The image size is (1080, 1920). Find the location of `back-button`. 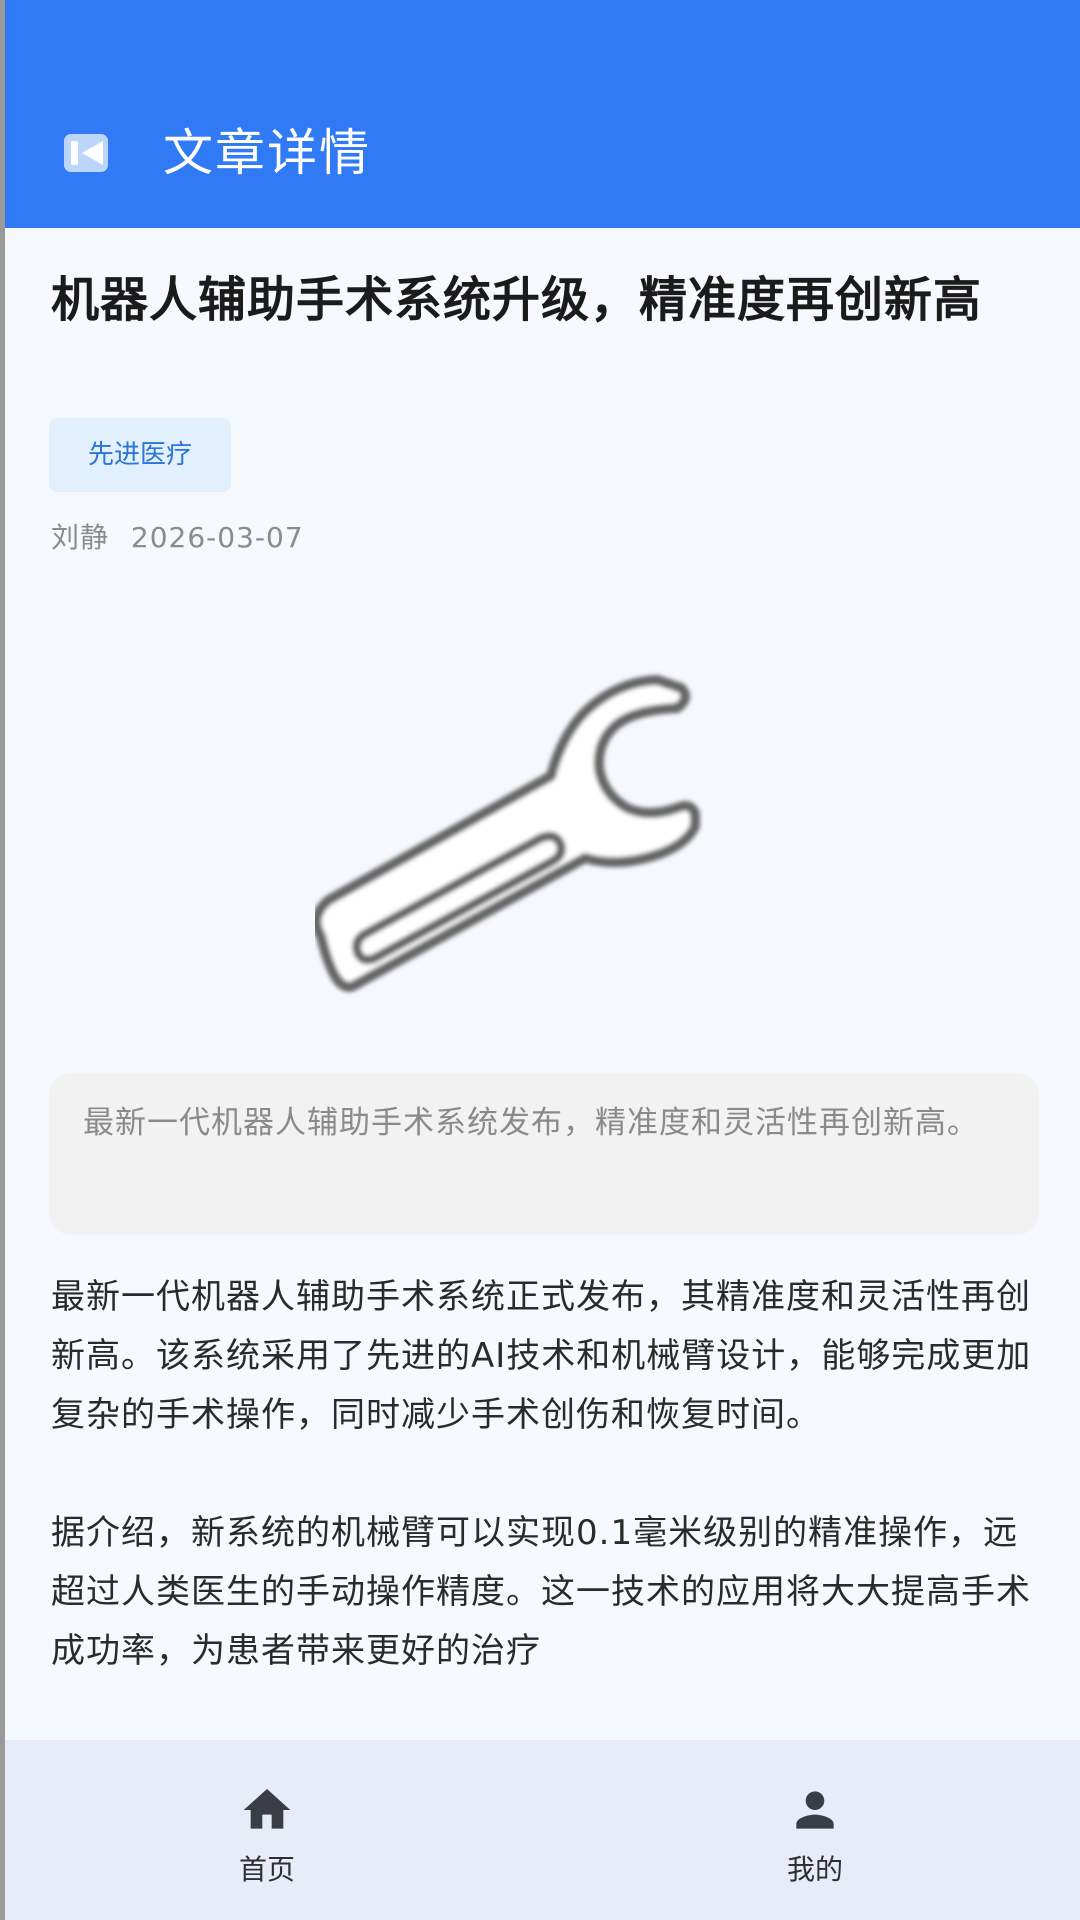

back-button is located at coordinates (86, 153).